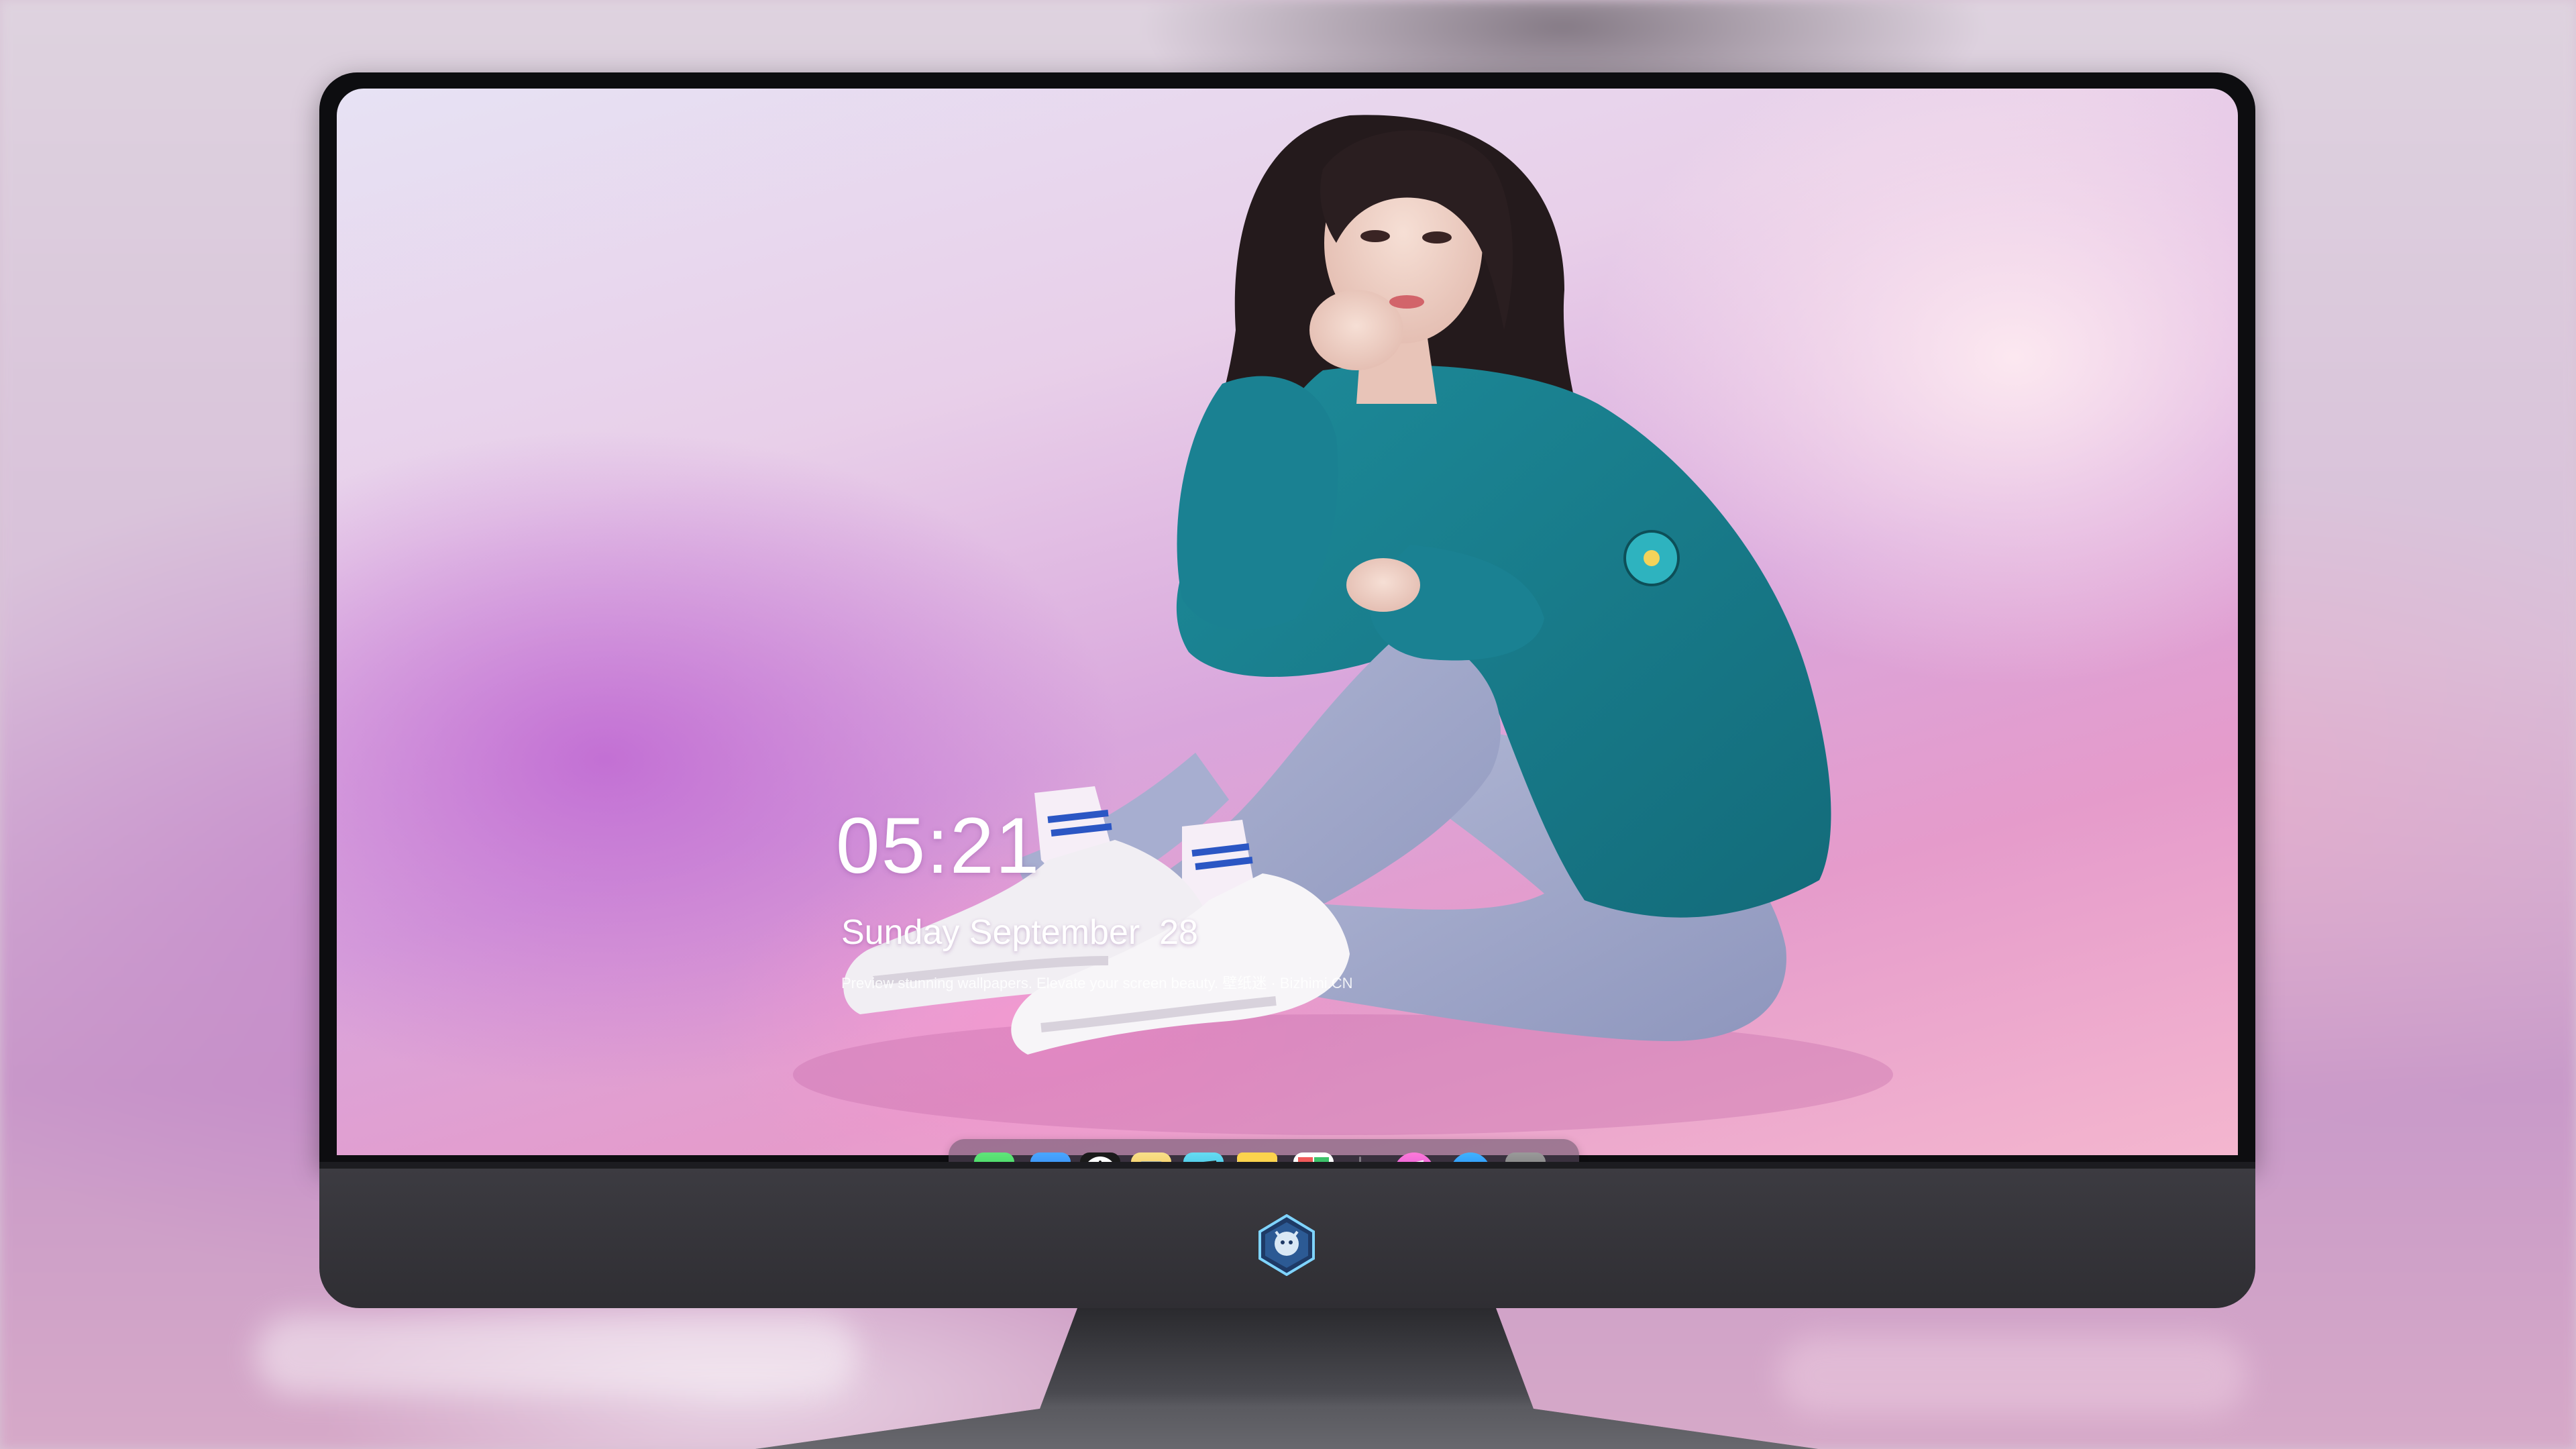 This screenshot has width=2576, height=1449. What do you see at coordinates (1286, 1378) in the screenshot?
I see `monitor-stand` at bounding box center [1286, 1378].